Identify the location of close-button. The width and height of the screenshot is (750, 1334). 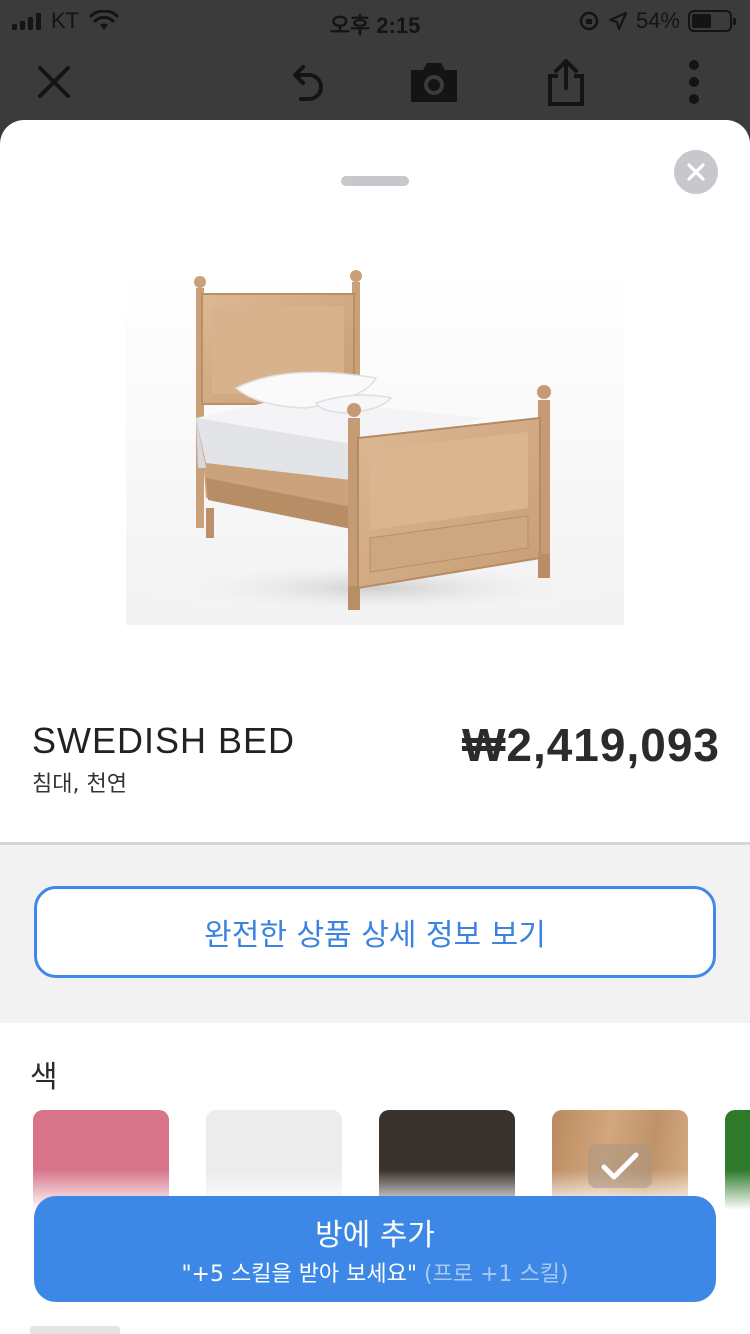
(54, 82).